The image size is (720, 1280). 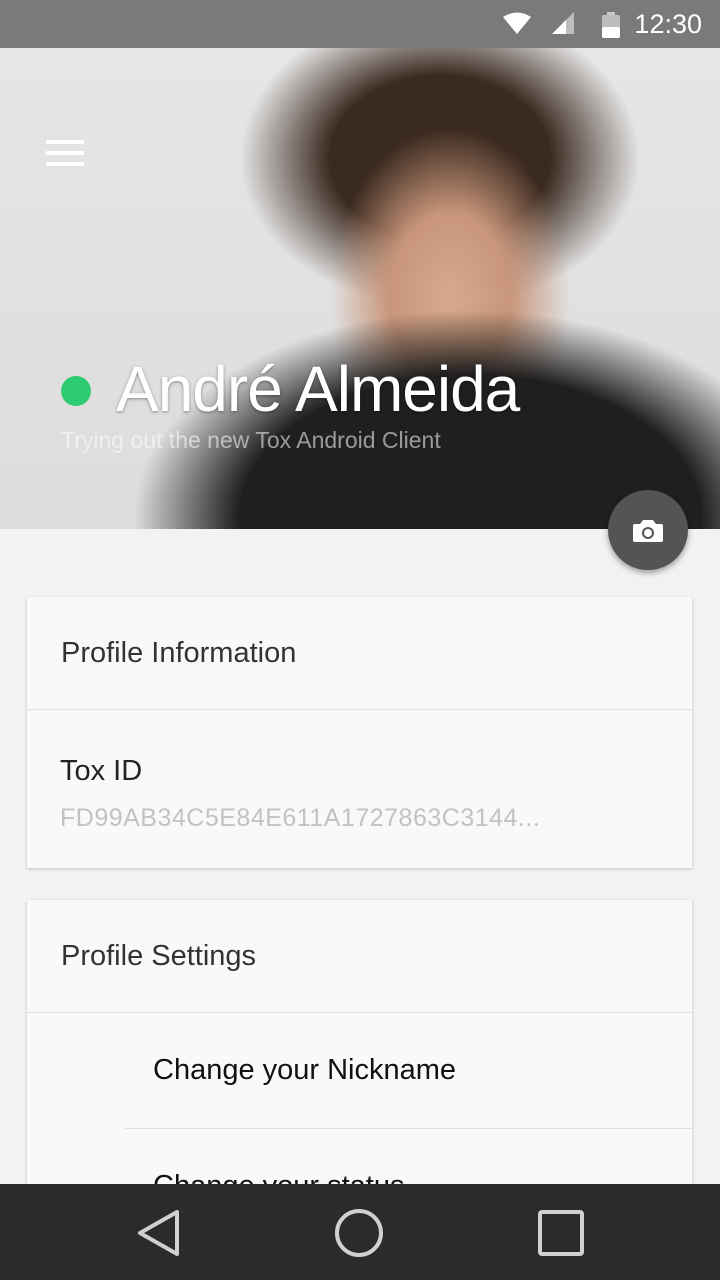 What do you see at coordinates (360, 24) in the screenshot?
I see `status-bar: 12:30` at bounding box center [360, 24].